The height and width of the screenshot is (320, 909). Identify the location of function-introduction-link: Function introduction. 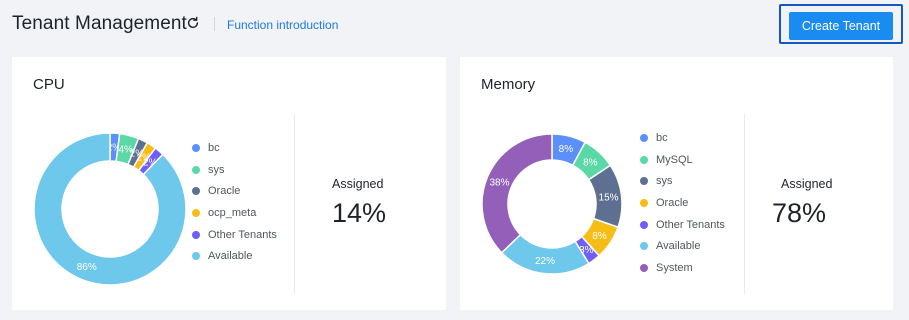
(282, 25).